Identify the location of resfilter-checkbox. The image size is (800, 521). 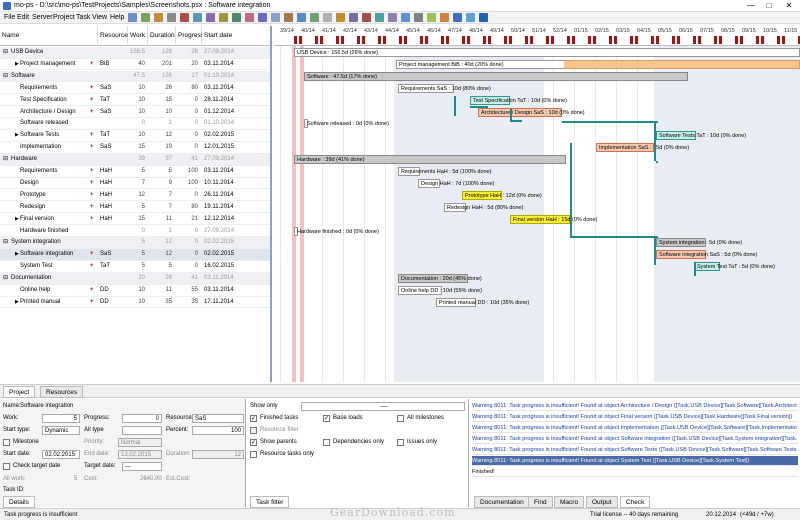
(253, 430).